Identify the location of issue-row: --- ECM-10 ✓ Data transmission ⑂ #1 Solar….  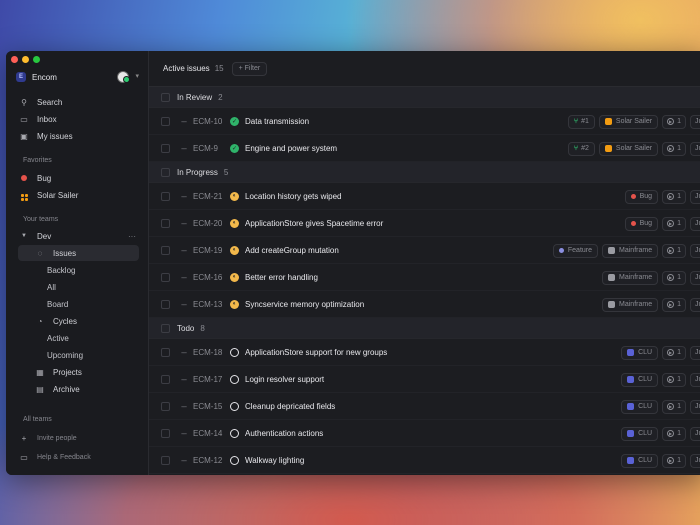
(424, 121).